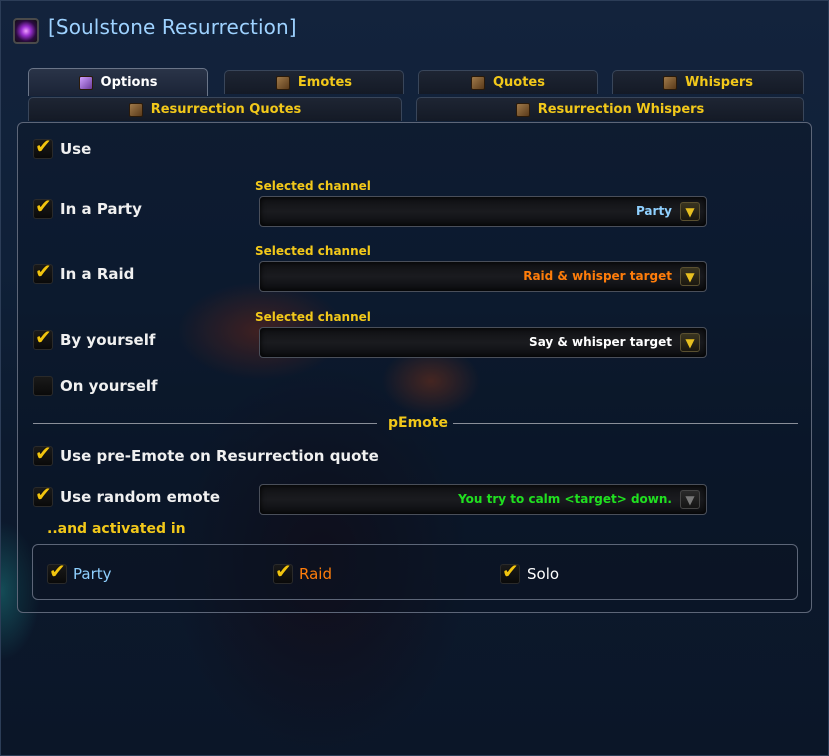 This screenshot has height=756, width=829. Describe the element at coordinates (313, 186) in the screenshot. I see `party-channel-label: Selected channel` at that location.